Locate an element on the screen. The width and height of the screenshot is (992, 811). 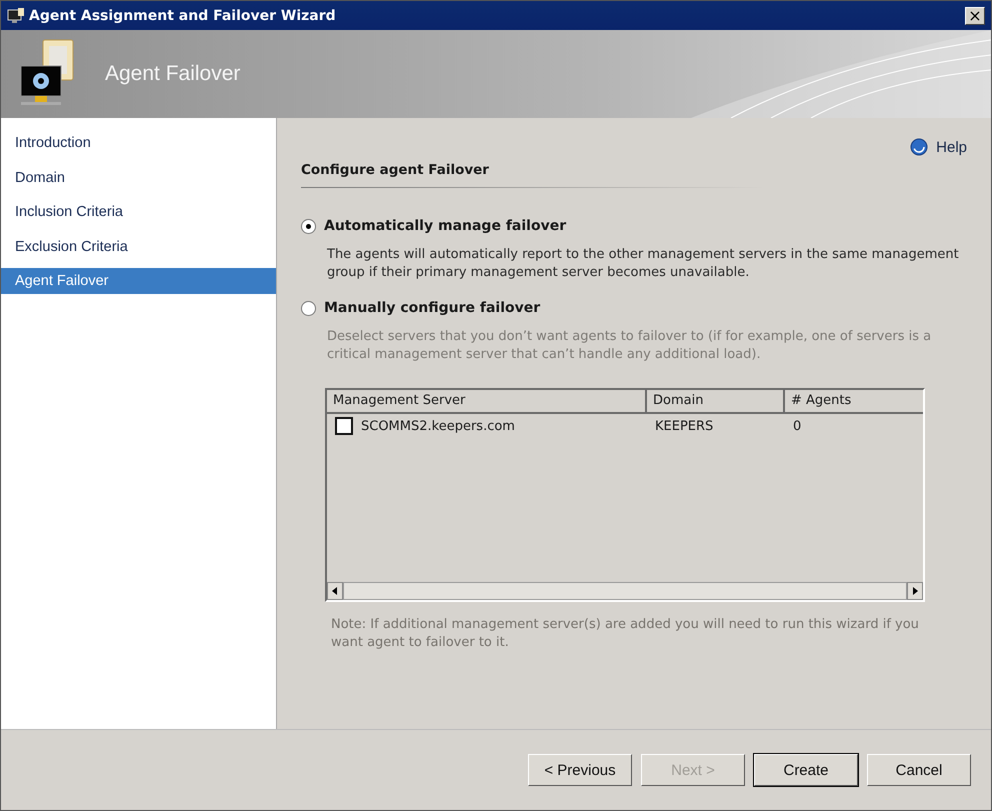
radio-option: Automatically manage failover is located at coordinates (634, 226).